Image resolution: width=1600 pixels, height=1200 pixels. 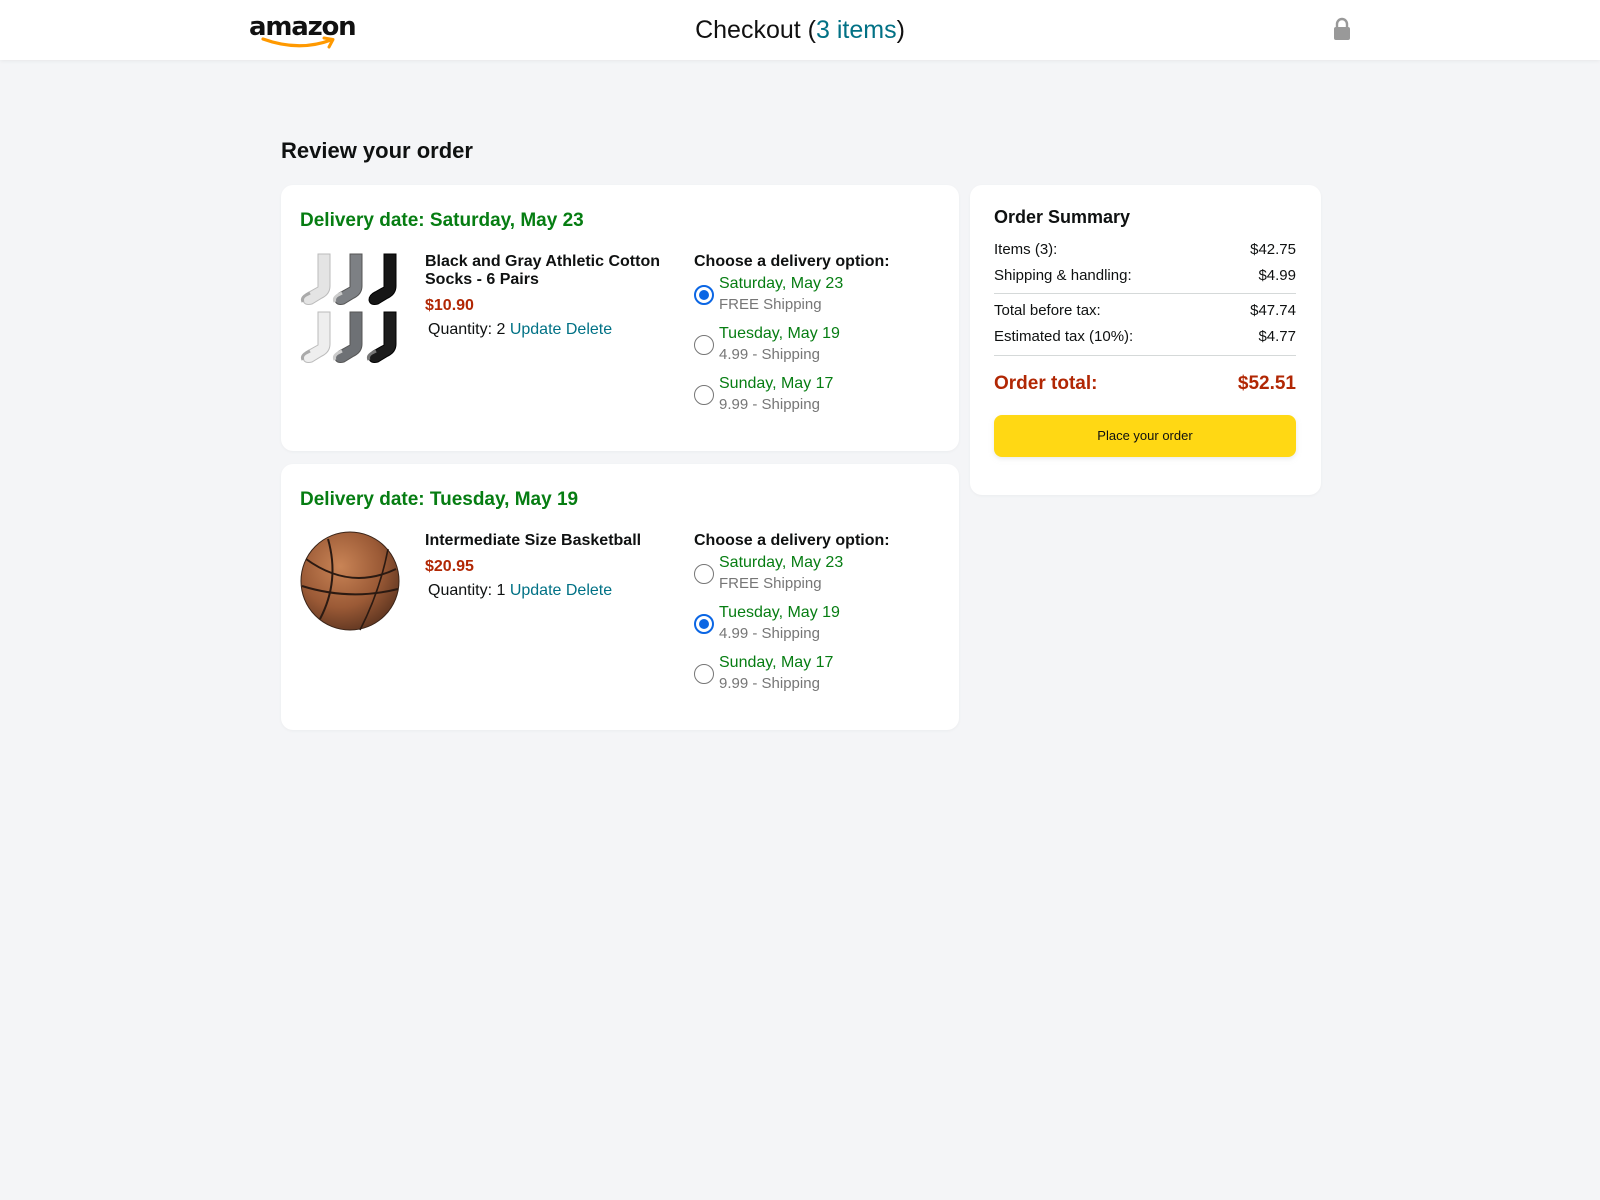 What do you see at coordinates (1145, 275) in the screenshot?
I see `summary-shipping-row: Shipping & handling: $4.99` at bounding box center [1145, 275].